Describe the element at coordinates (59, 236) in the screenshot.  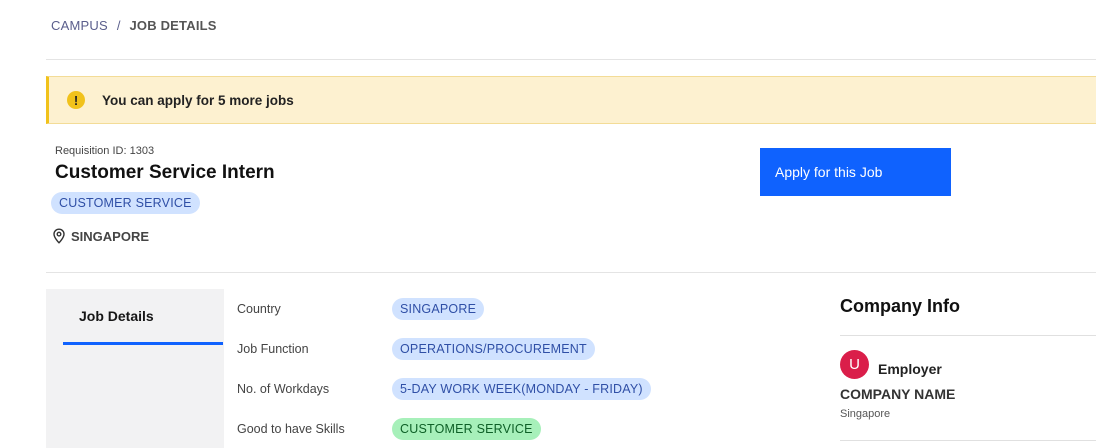
I see `location-pin-icon` at that location.